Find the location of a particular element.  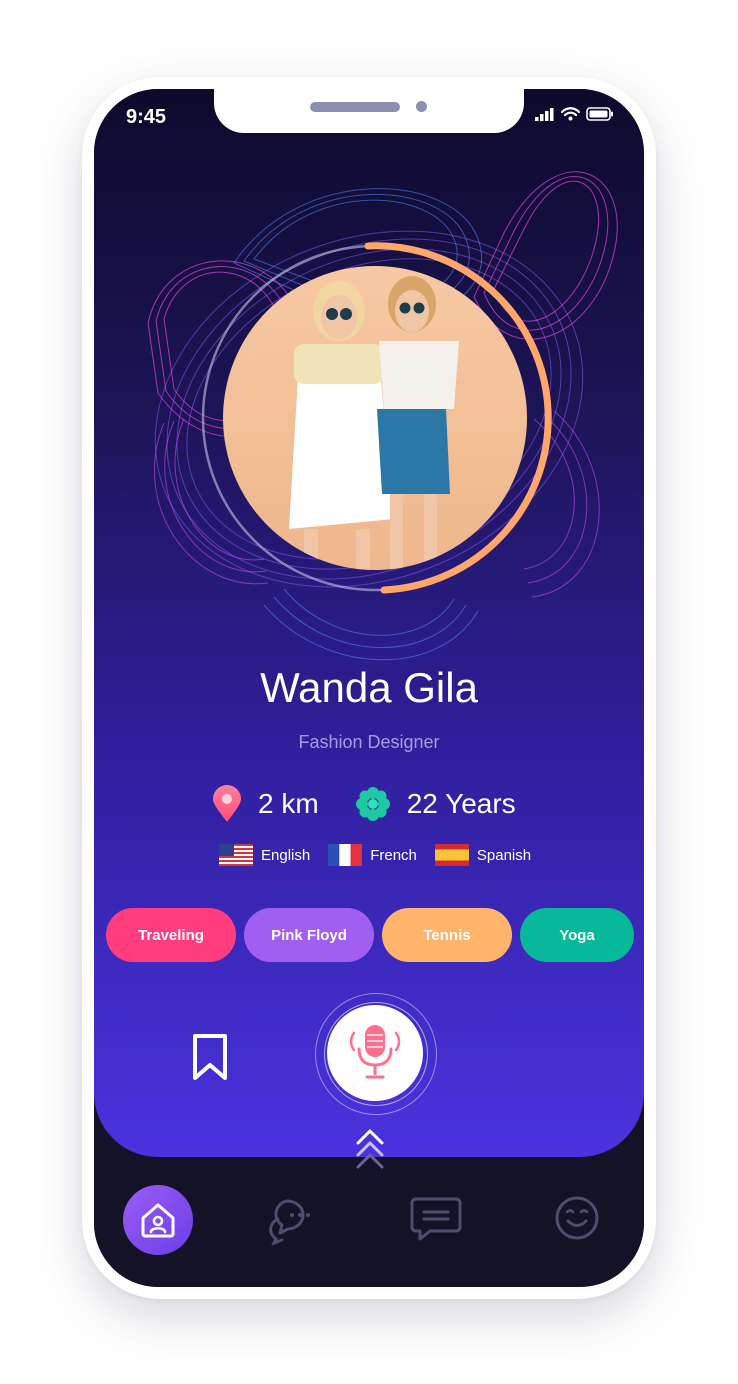

wifi-icon is located at coordinates (570, 114).